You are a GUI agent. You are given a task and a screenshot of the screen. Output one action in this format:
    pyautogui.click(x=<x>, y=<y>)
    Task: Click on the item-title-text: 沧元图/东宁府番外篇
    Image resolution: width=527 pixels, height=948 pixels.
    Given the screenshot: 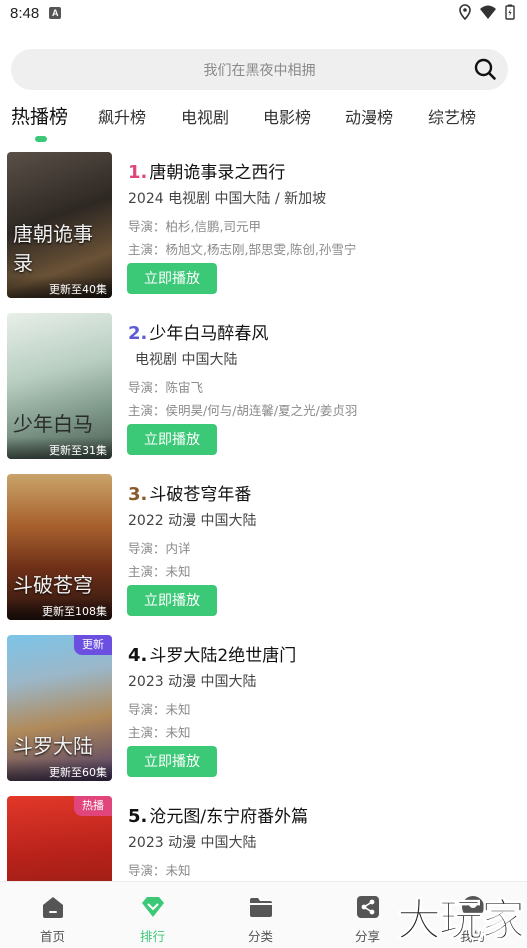 What is the action you would take?
    pyautogui.click(x=229, y=817)
    